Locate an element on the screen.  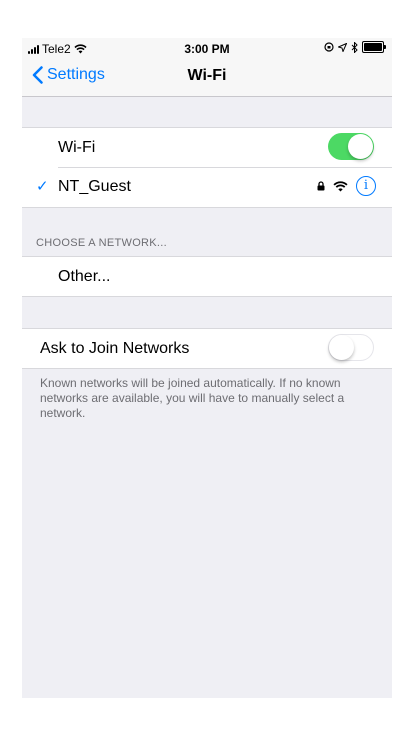
ask-to-join-group: Ask to Join Networks is located at coordinates (207, 348).